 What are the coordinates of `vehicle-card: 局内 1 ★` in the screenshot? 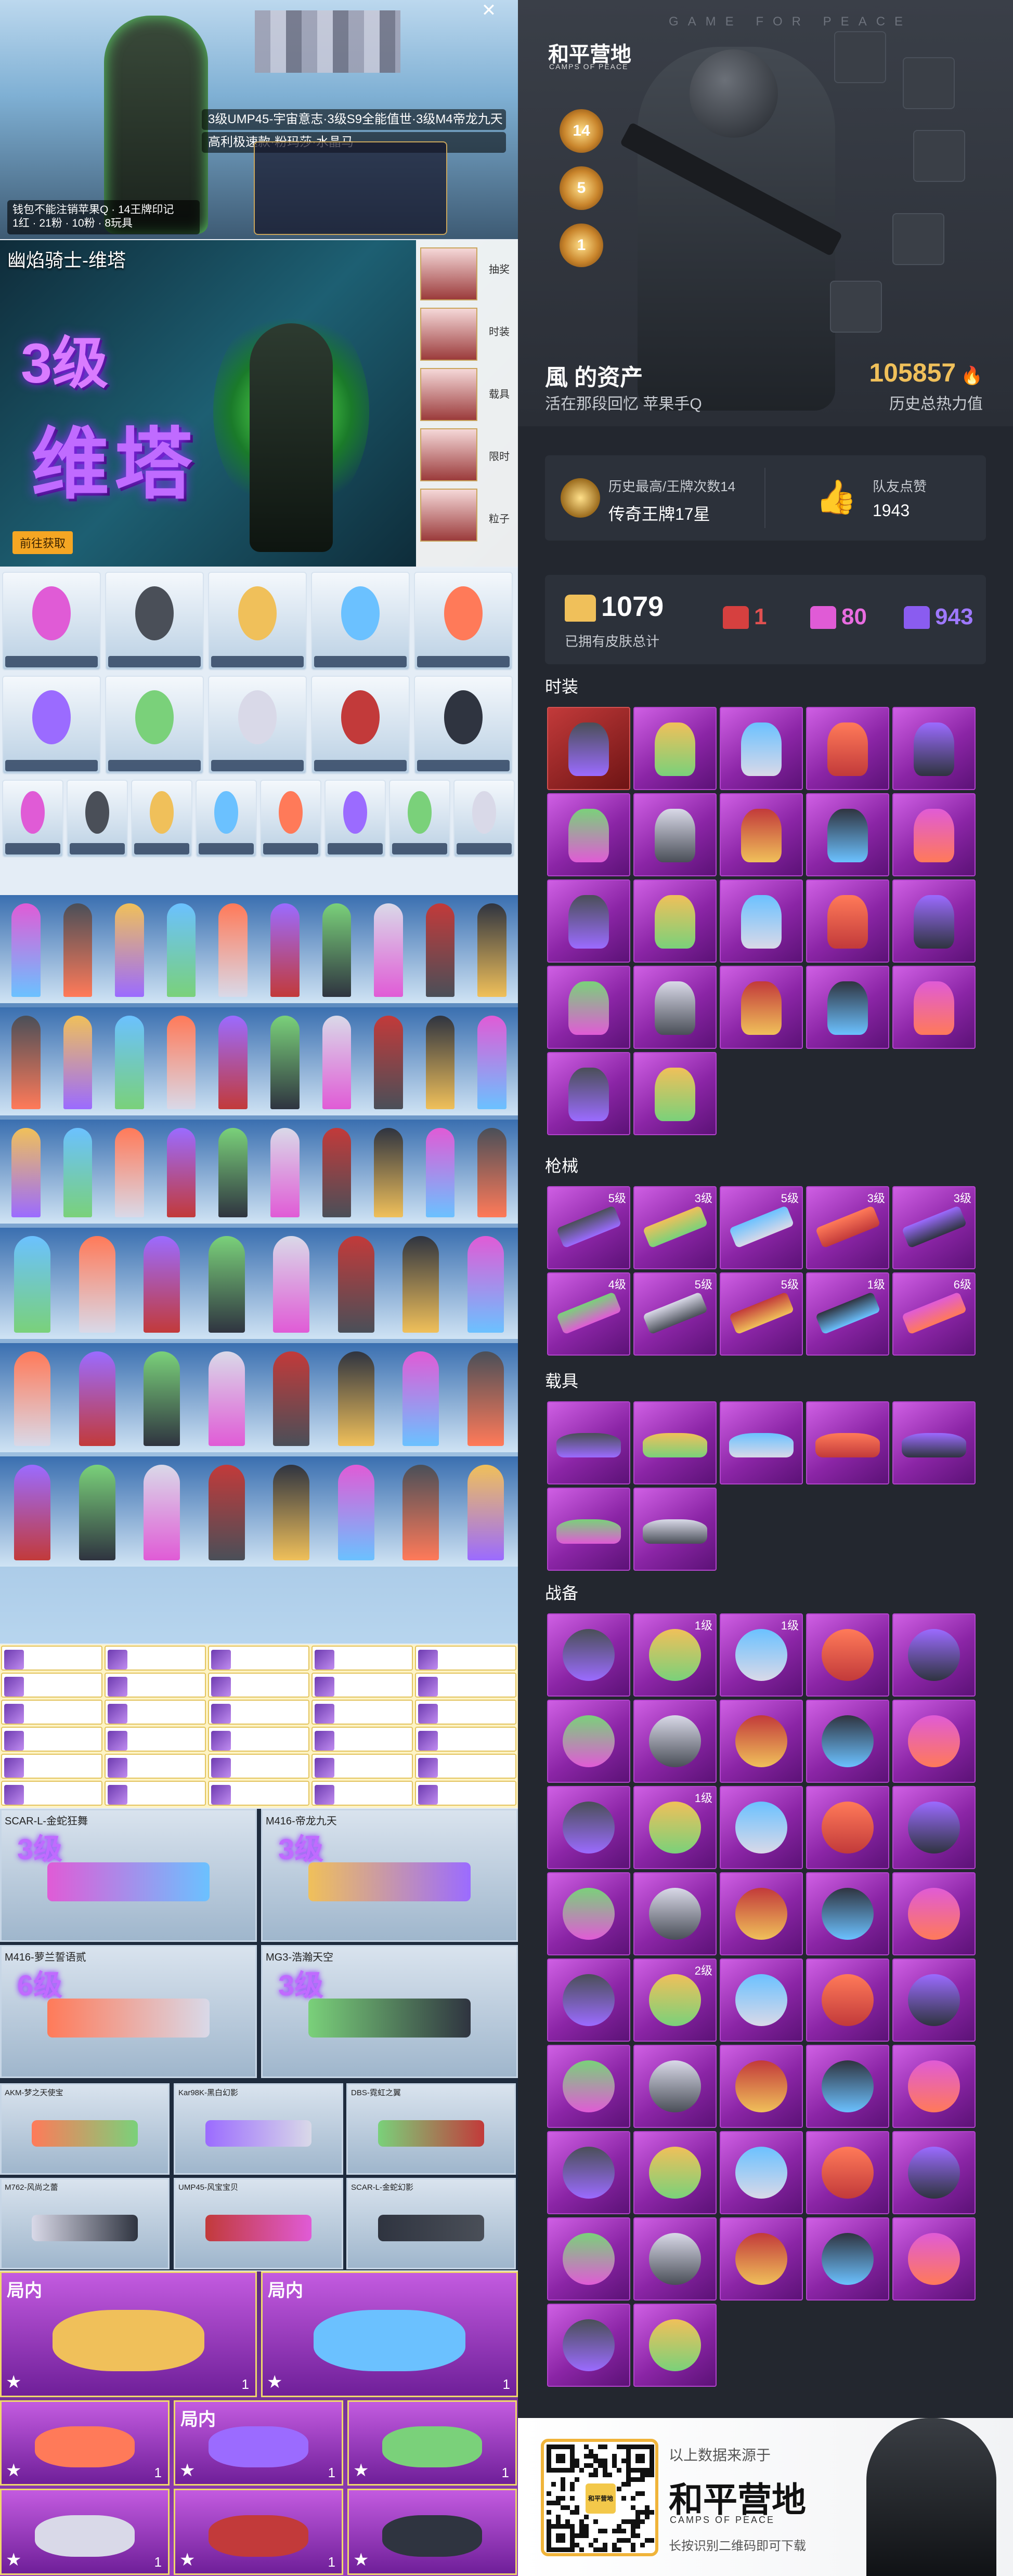 It's located at (390, 2334).